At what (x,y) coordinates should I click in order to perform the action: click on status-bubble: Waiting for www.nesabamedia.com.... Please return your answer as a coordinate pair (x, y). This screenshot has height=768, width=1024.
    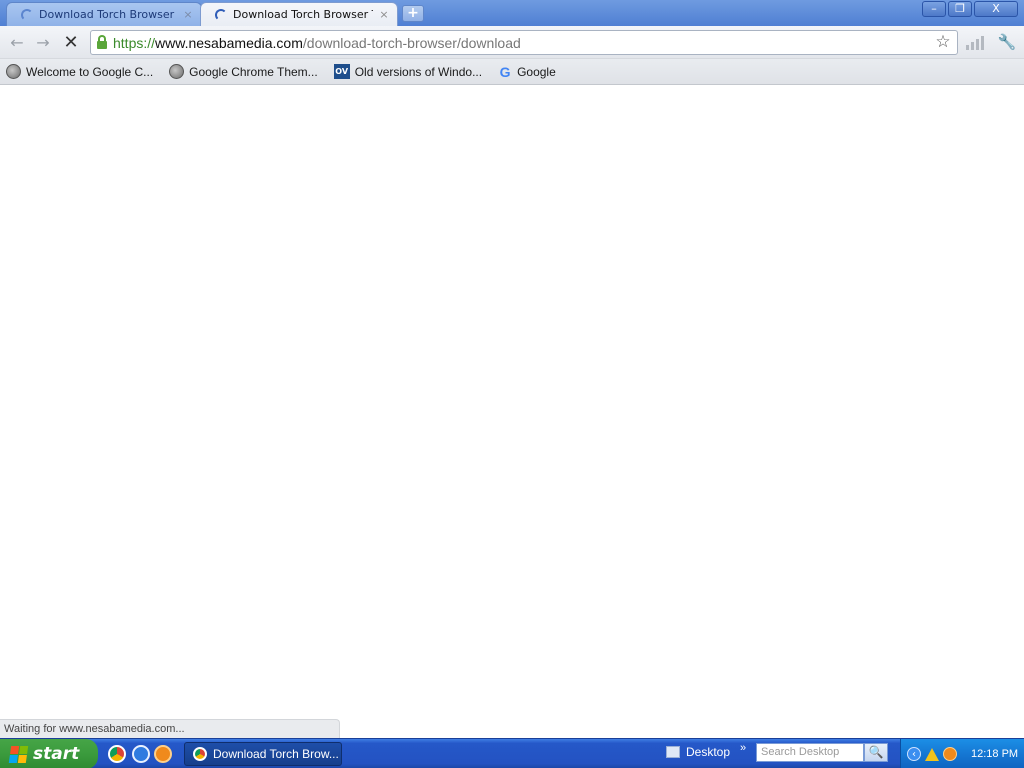
    Looking at the image, I should click on (170, 728).